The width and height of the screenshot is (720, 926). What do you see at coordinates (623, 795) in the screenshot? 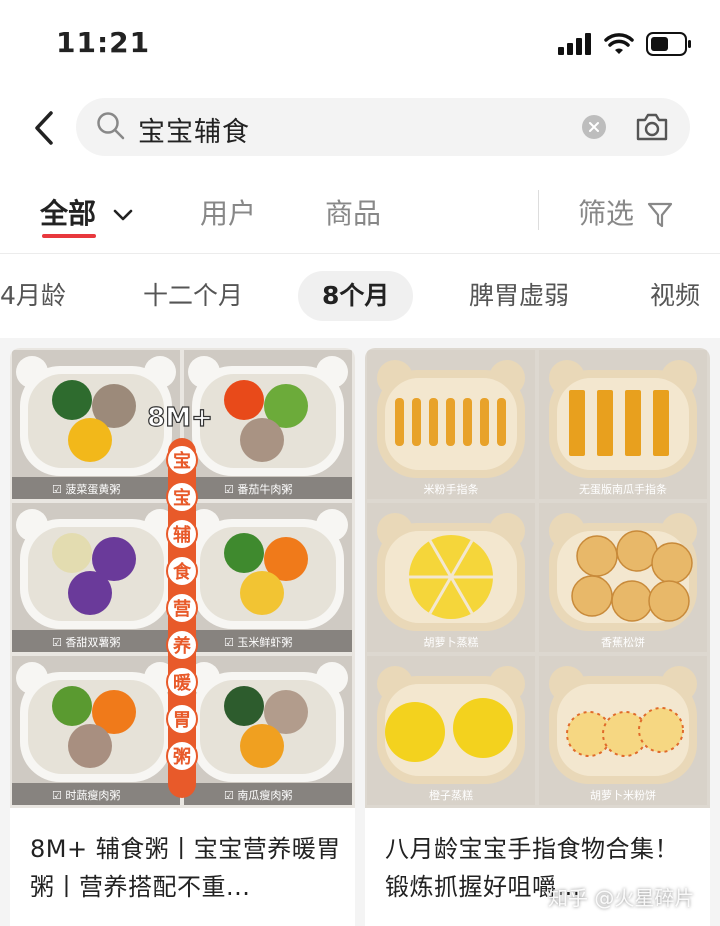
I see `dish-label: 胡萝卜米粉饼` at bounding box center [623, 795].